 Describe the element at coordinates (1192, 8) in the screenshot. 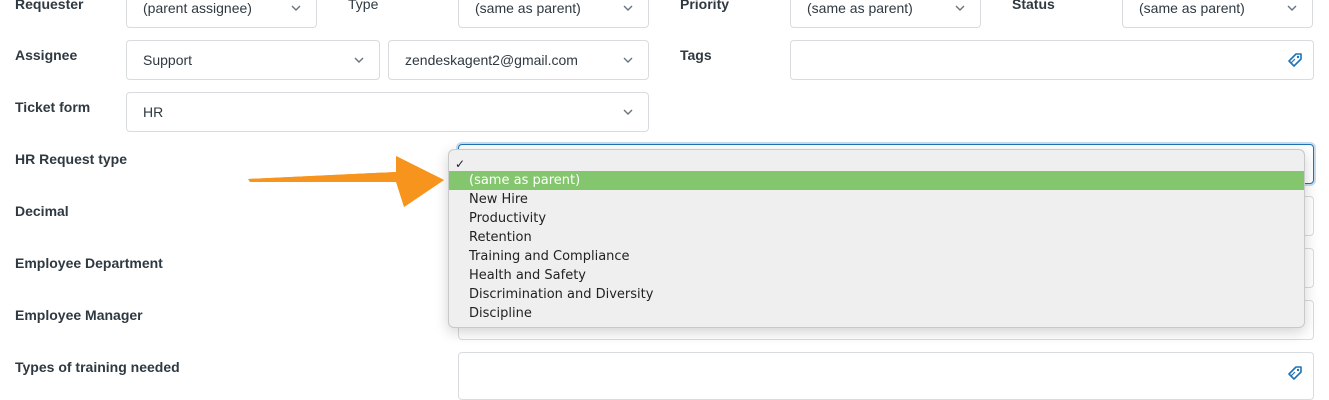

I see `status-value: (same as parent)` at that location.